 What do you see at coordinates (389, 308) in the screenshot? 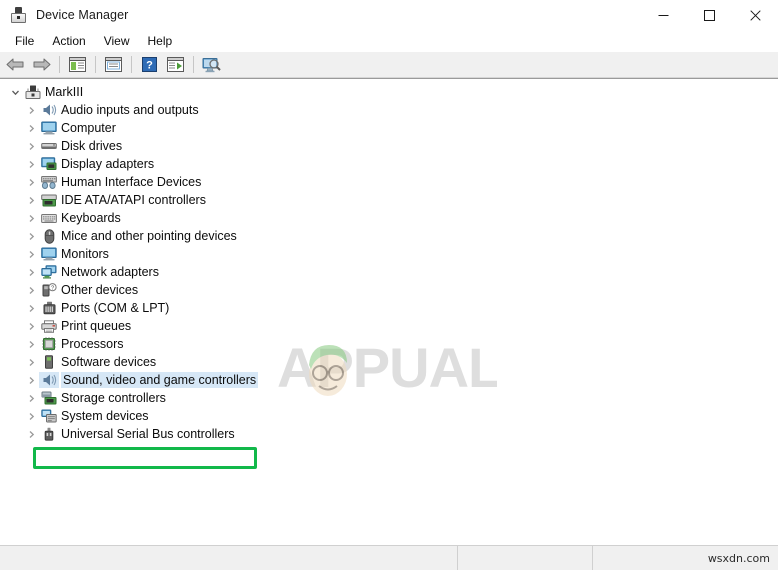
I see `tree-item-ports-com-lpt: Ports (COM & LPT)` at bounding box center [389, 308].